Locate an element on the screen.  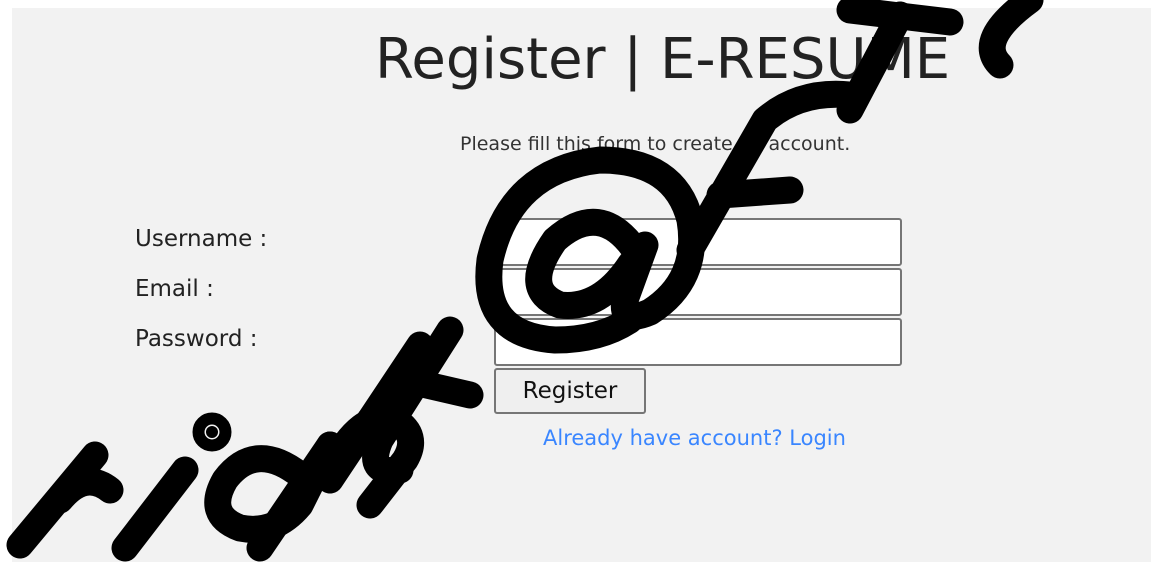
password-label: Password : is located at coordinates (196, 339).